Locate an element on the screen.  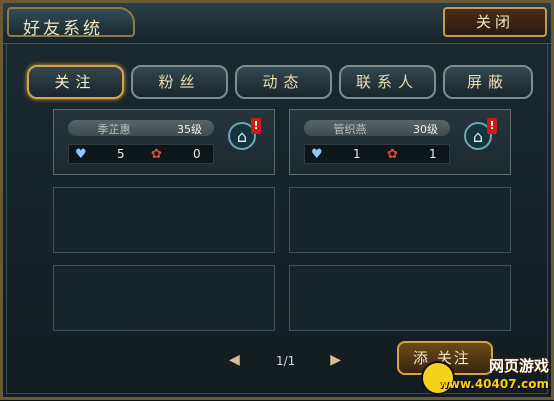
watermark: 网页游戏 www.40407.com is located at coordinates (487, 376).